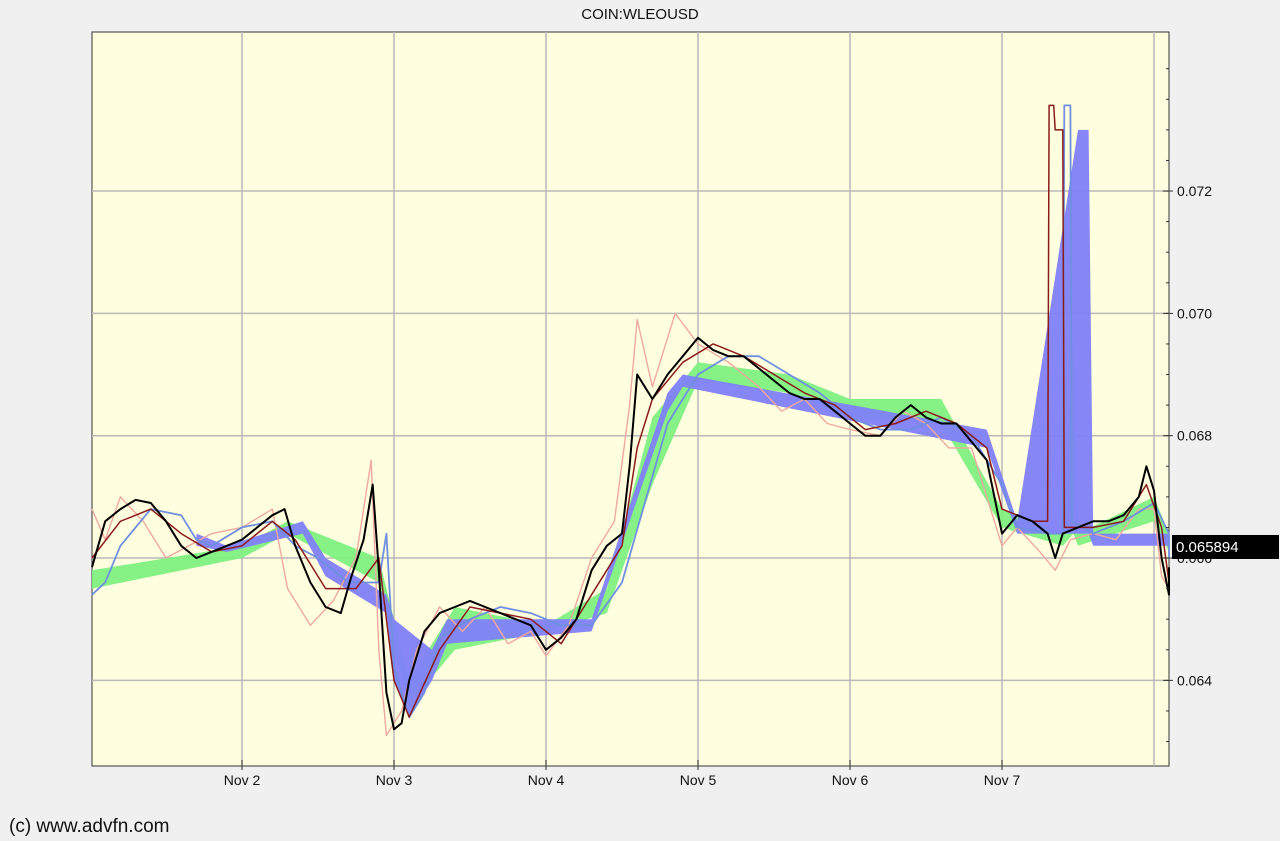  I want to click on y-tick-label: 0.068, so click(1194, 436).